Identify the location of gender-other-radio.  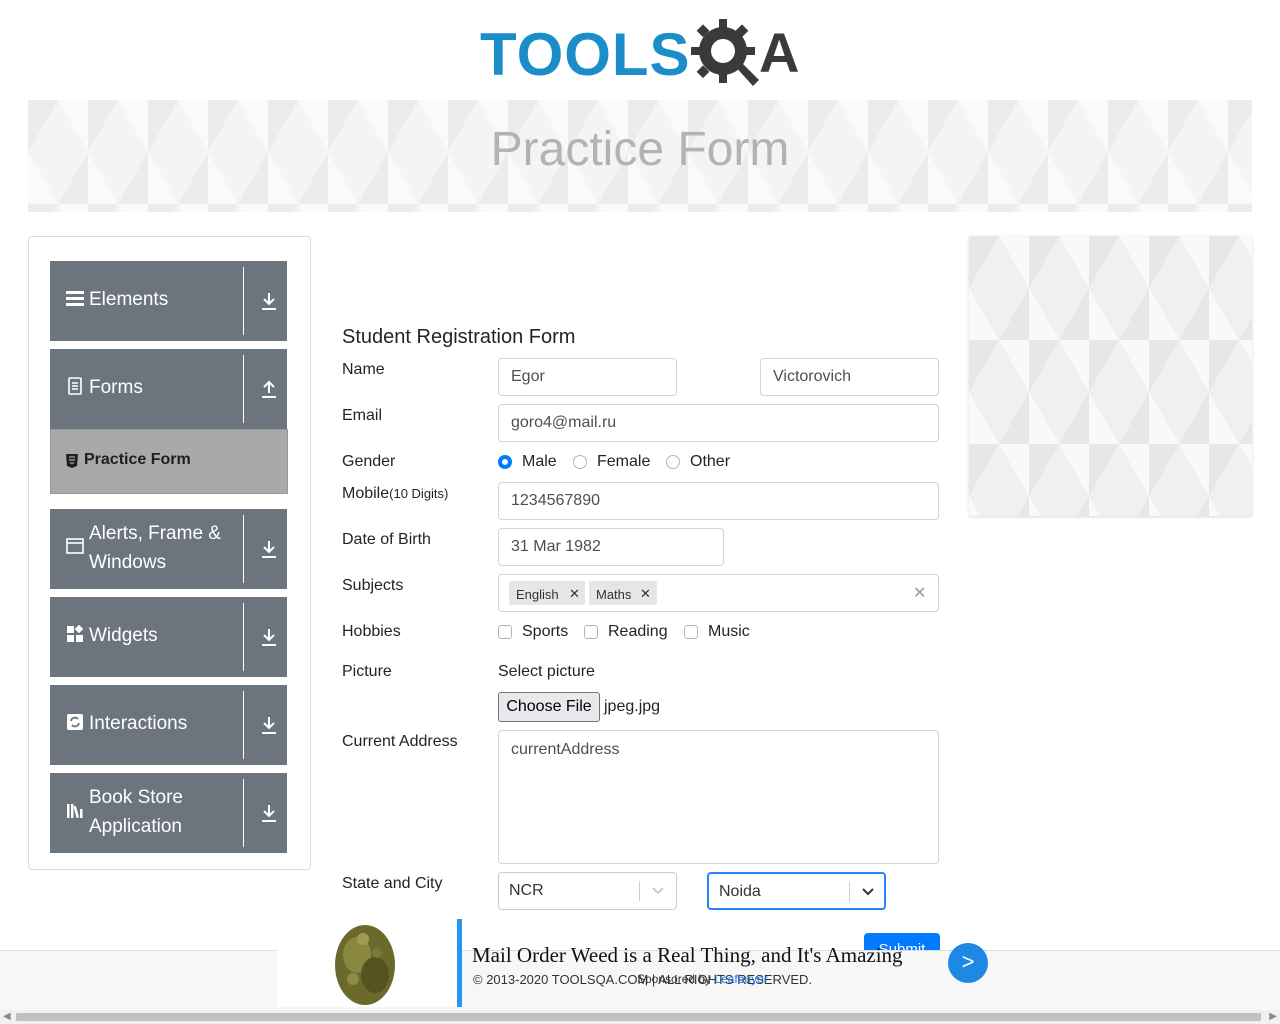
(673, 462).